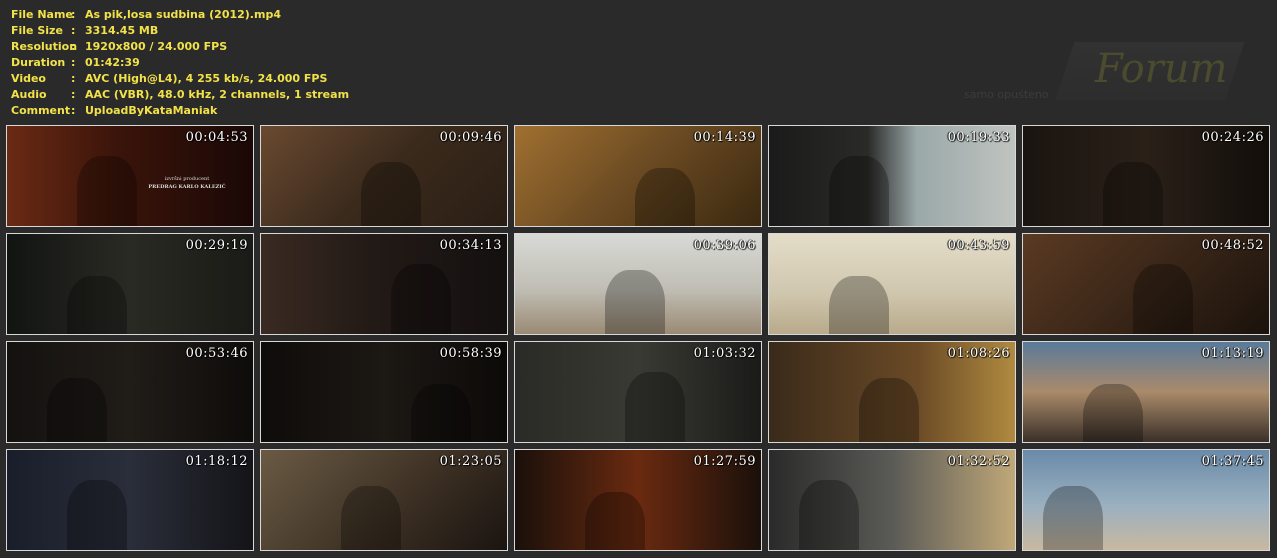 This screenshot has width=1277, height=558. What do you see at coordinates (29, 94) in the screenshot?
I see `info-label: Audio` at bounding box center [29, 94].